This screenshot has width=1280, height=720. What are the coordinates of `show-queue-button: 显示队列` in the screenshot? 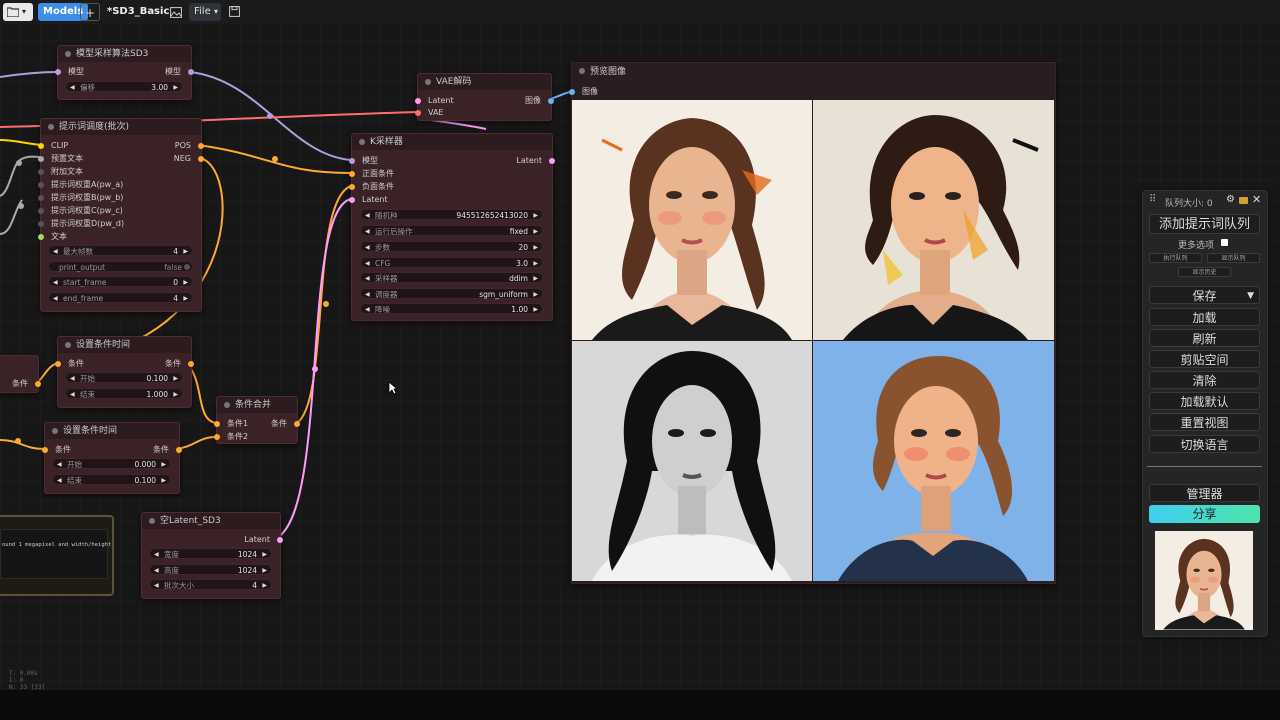 It's located at (1233, 258).